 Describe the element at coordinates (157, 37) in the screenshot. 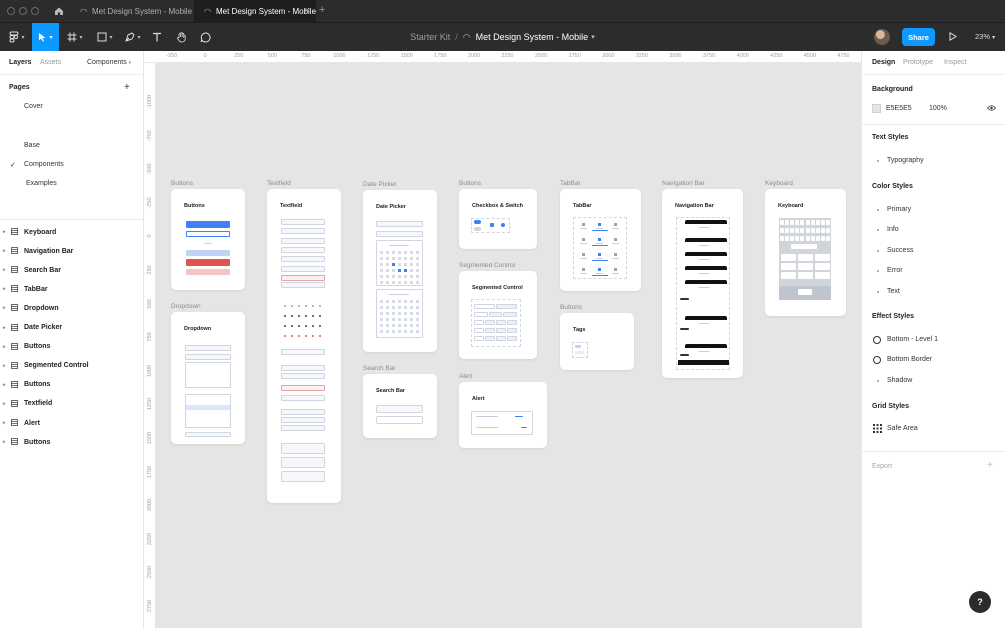

I see `text-tool` at that location.